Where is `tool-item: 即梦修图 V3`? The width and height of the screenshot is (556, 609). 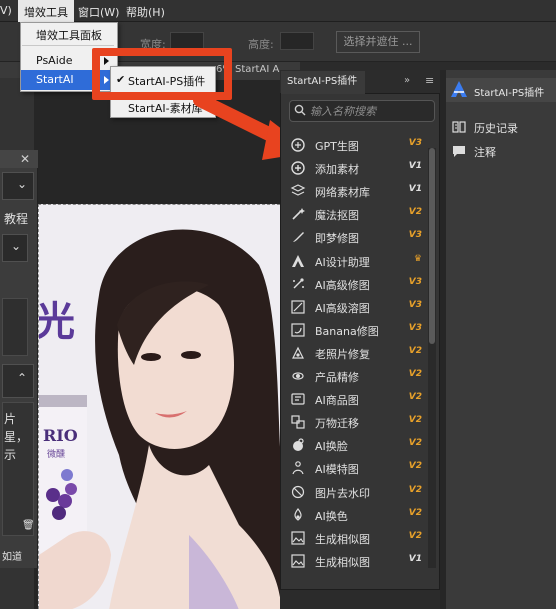 tool-item: 即梦修图 V3 is located at coordinates (357, 237).